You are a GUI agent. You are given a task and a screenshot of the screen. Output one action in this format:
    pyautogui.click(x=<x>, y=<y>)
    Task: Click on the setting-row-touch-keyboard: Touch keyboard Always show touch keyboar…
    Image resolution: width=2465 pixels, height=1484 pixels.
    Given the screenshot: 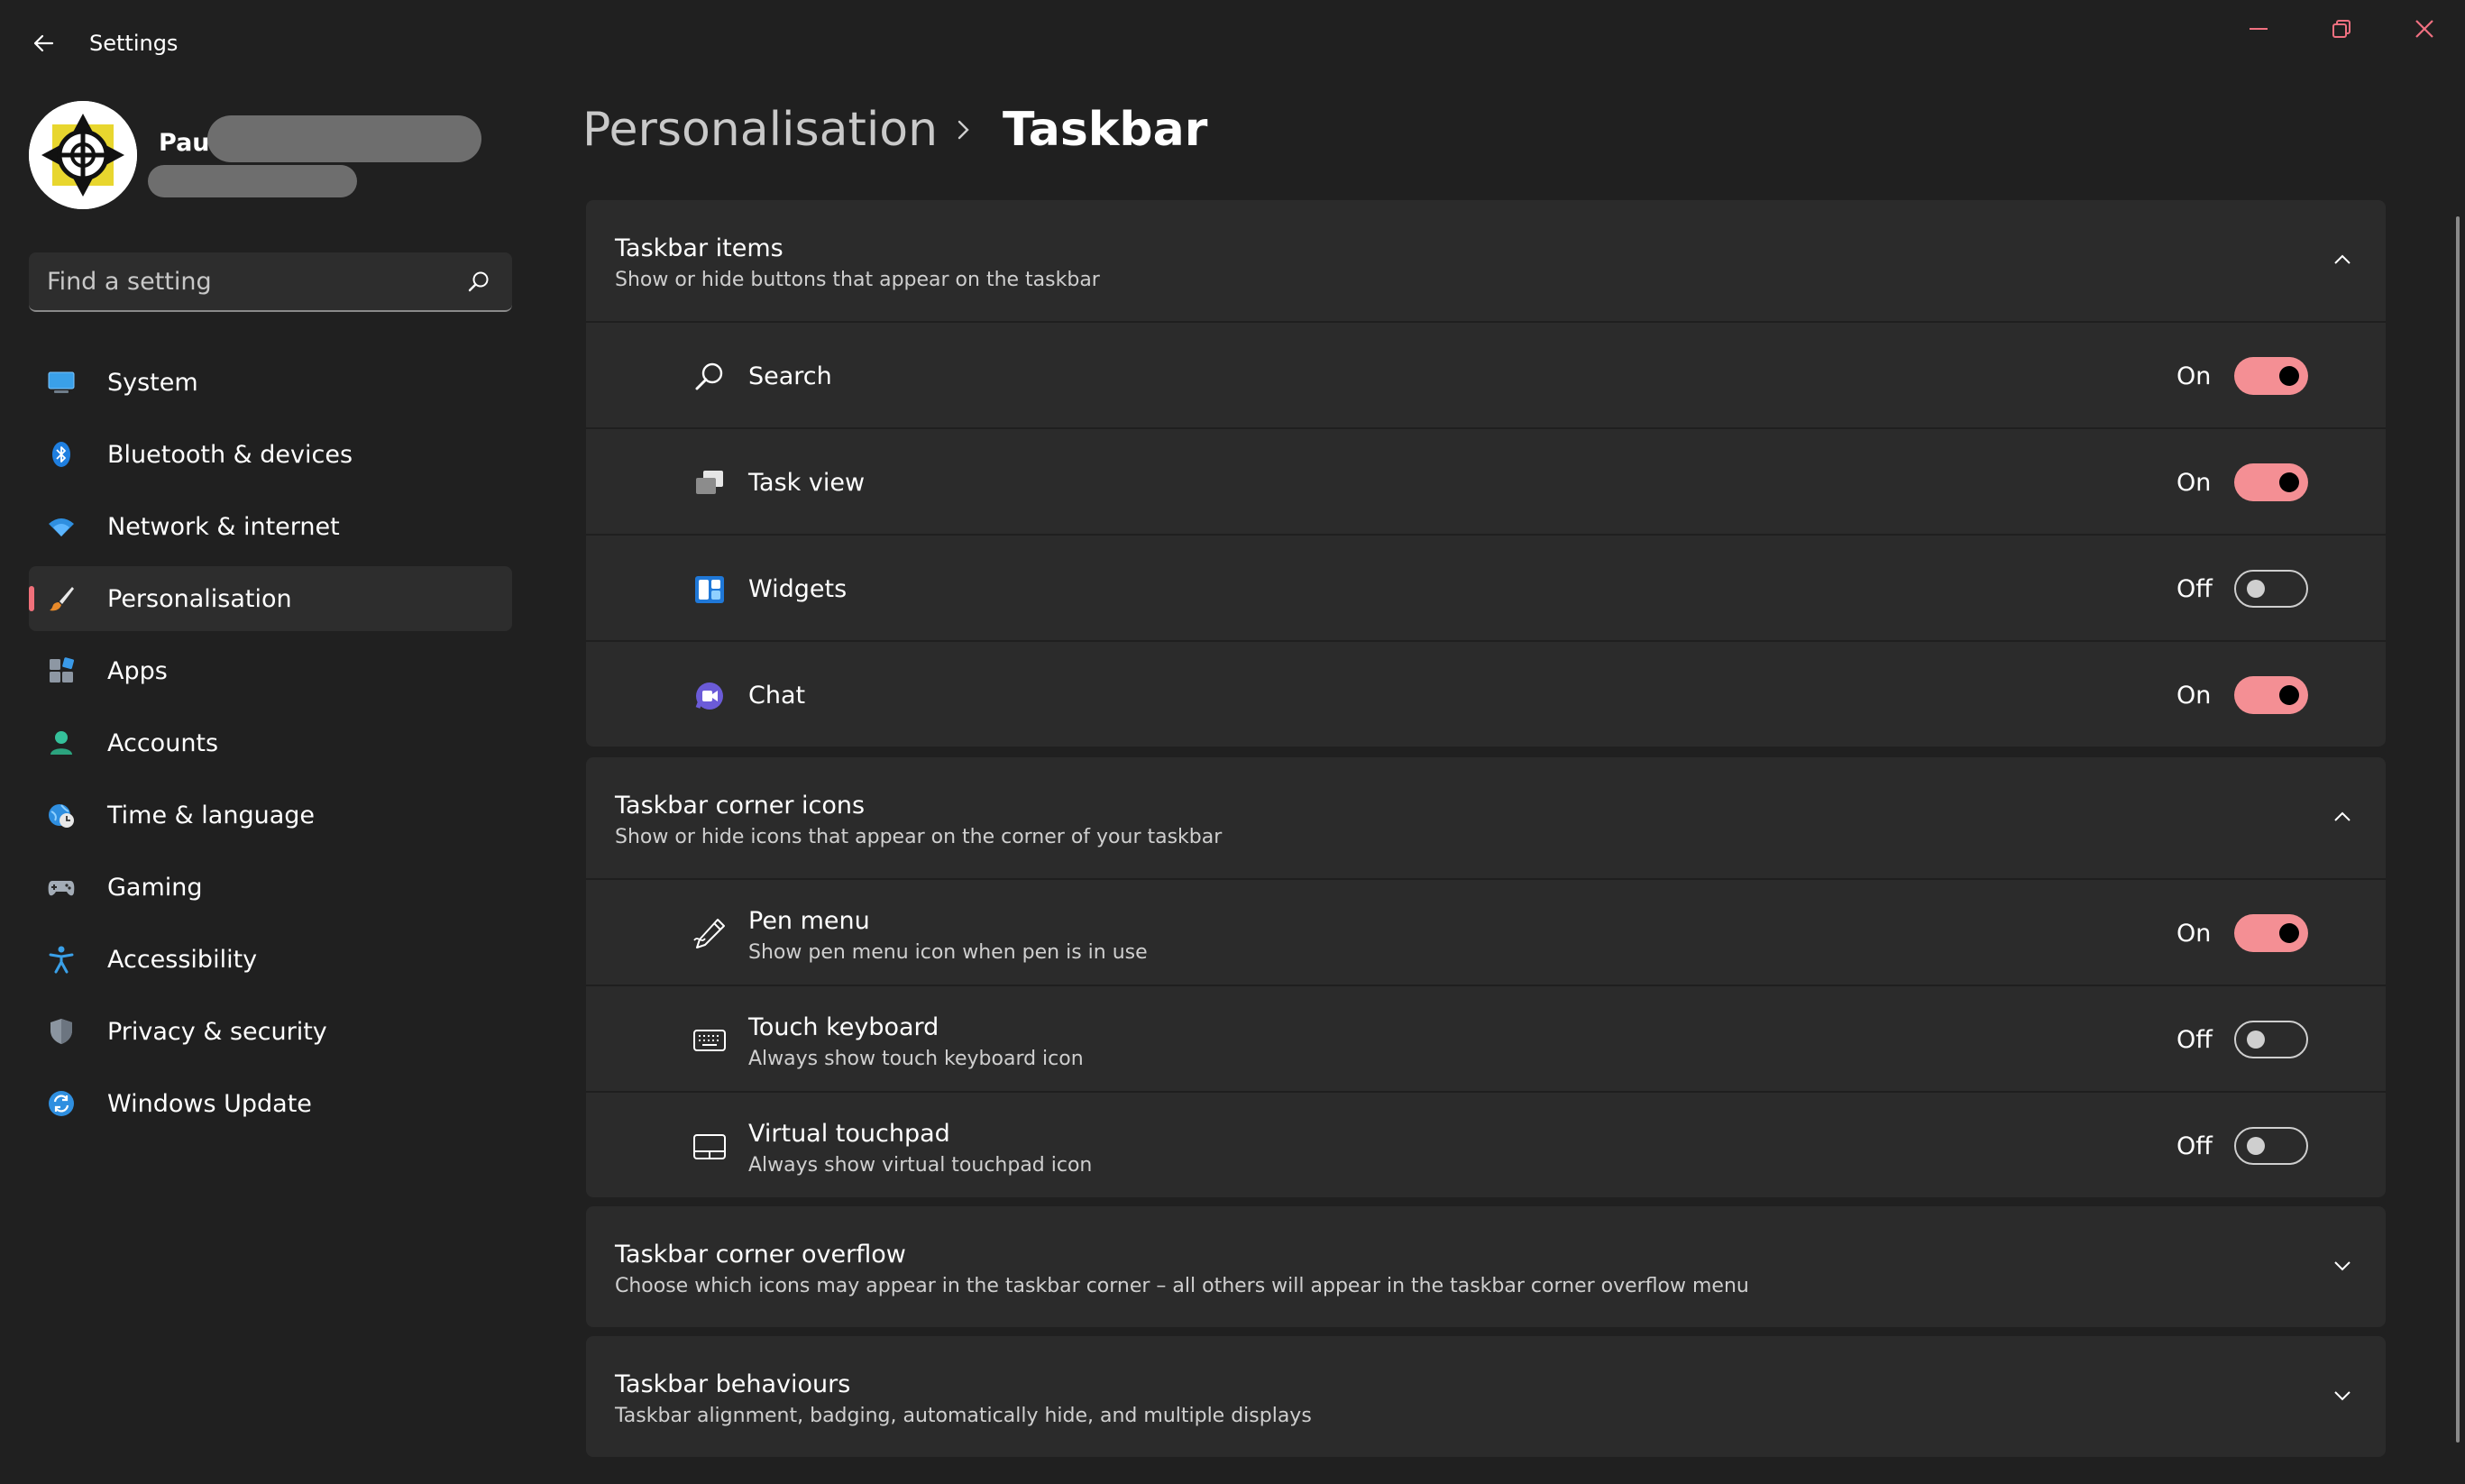 What is the action you would take?
    pyautogui.click(x=1486, y=1038)
    